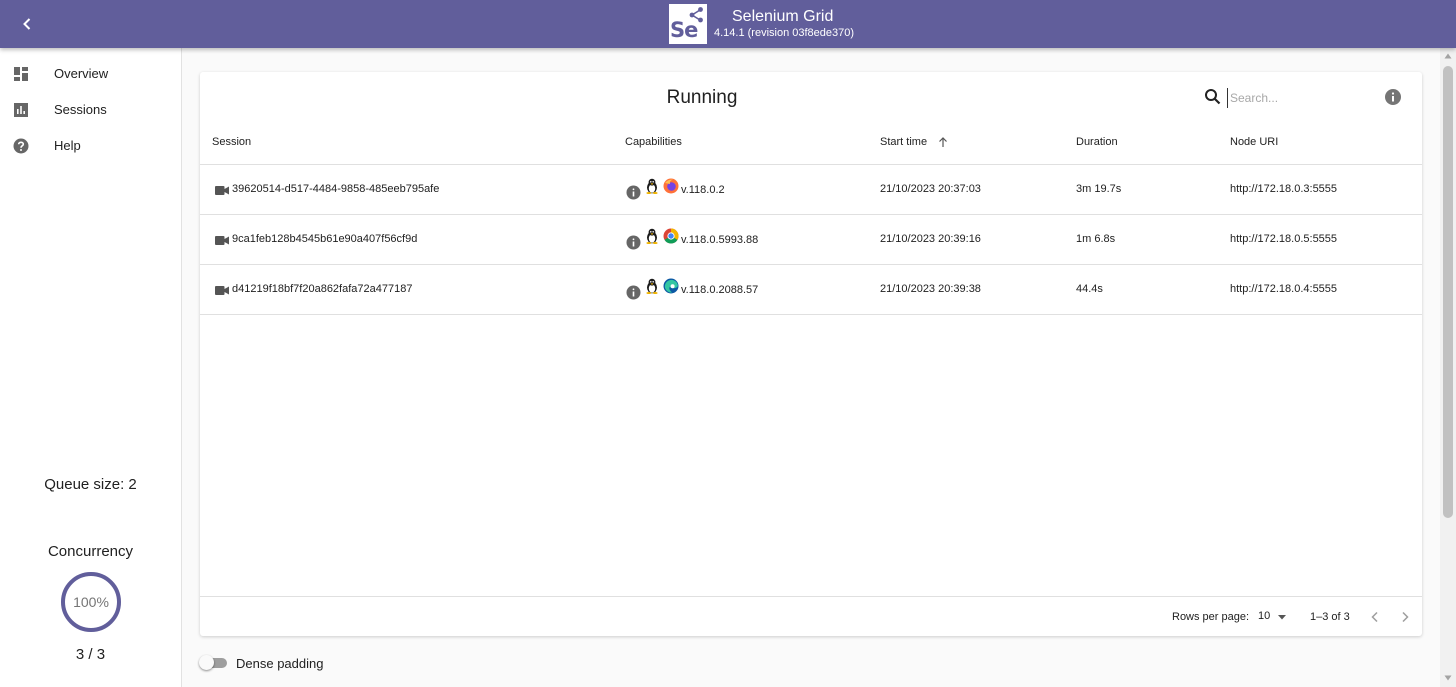  I want to click on chevron-right-icon, so click(1405, 617).